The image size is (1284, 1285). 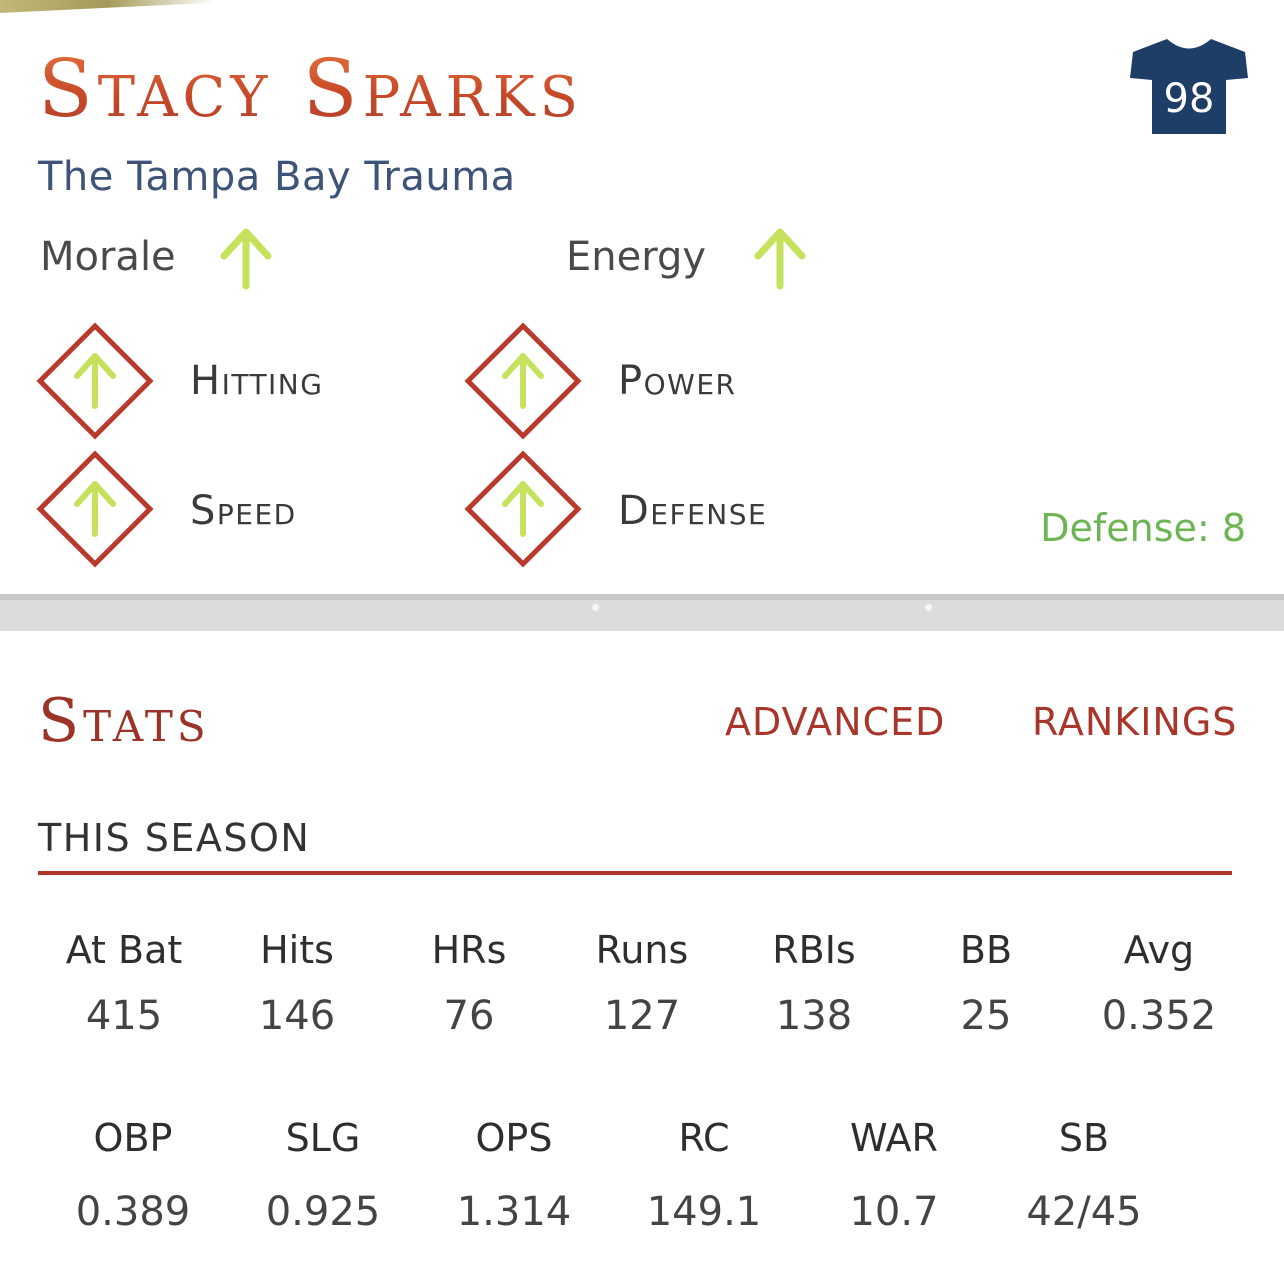 What do you see at coordinates (323, 1175) in the screenshot?
I see `stat-slg: SLG 0.925` at bounding box center [323, 1175].